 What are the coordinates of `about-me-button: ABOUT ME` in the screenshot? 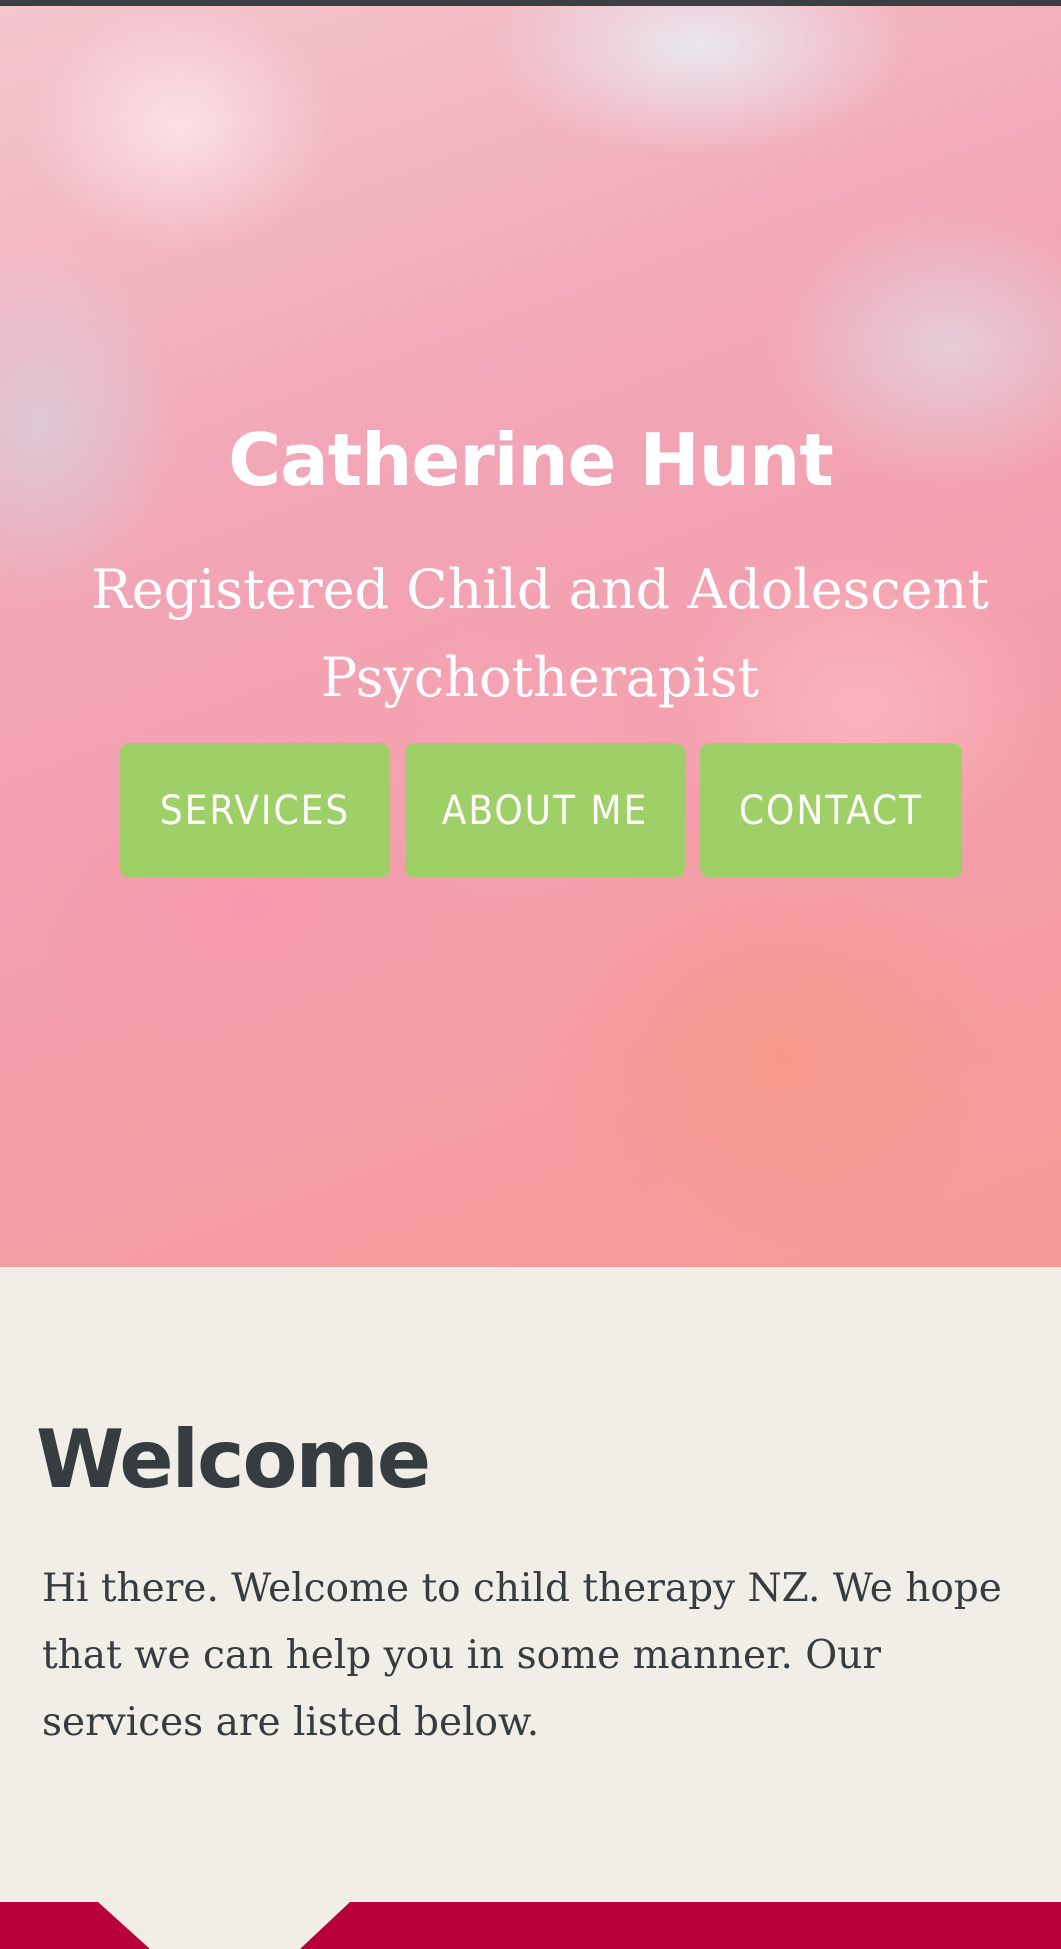 It's located at (545, 810).